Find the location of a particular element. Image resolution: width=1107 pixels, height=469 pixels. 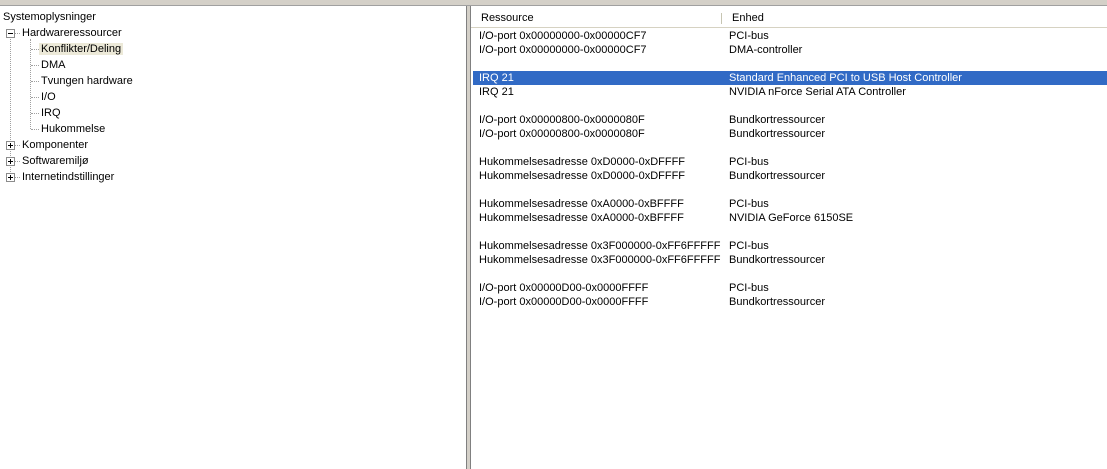

collapse-icon is located at coordinates (10, 33).